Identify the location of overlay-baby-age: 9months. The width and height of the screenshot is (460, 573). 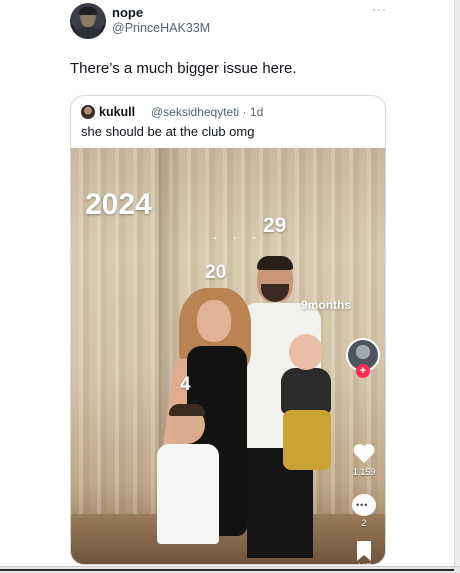
(326, 305).